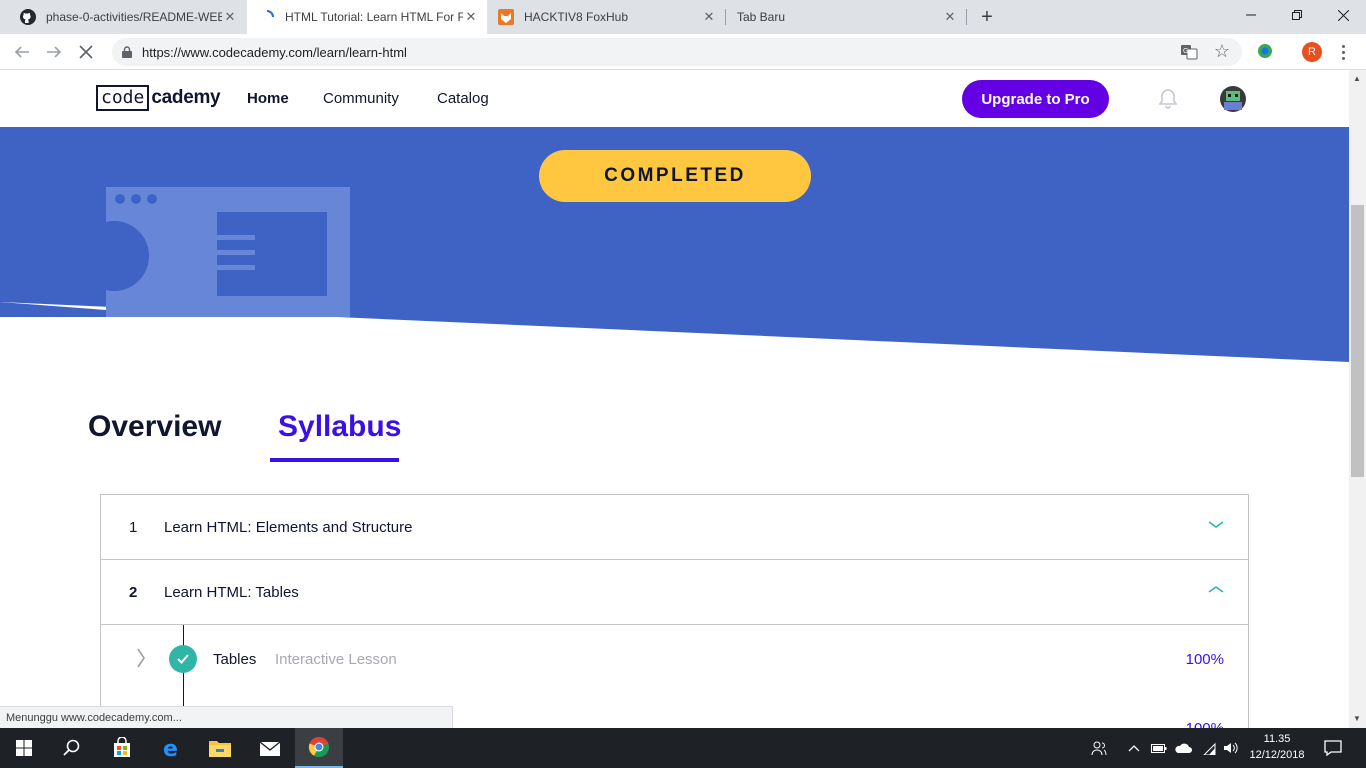 The width and height of the screenshot is (1366, 768). I want to click on new-tab-button: +, so click(987, 17).